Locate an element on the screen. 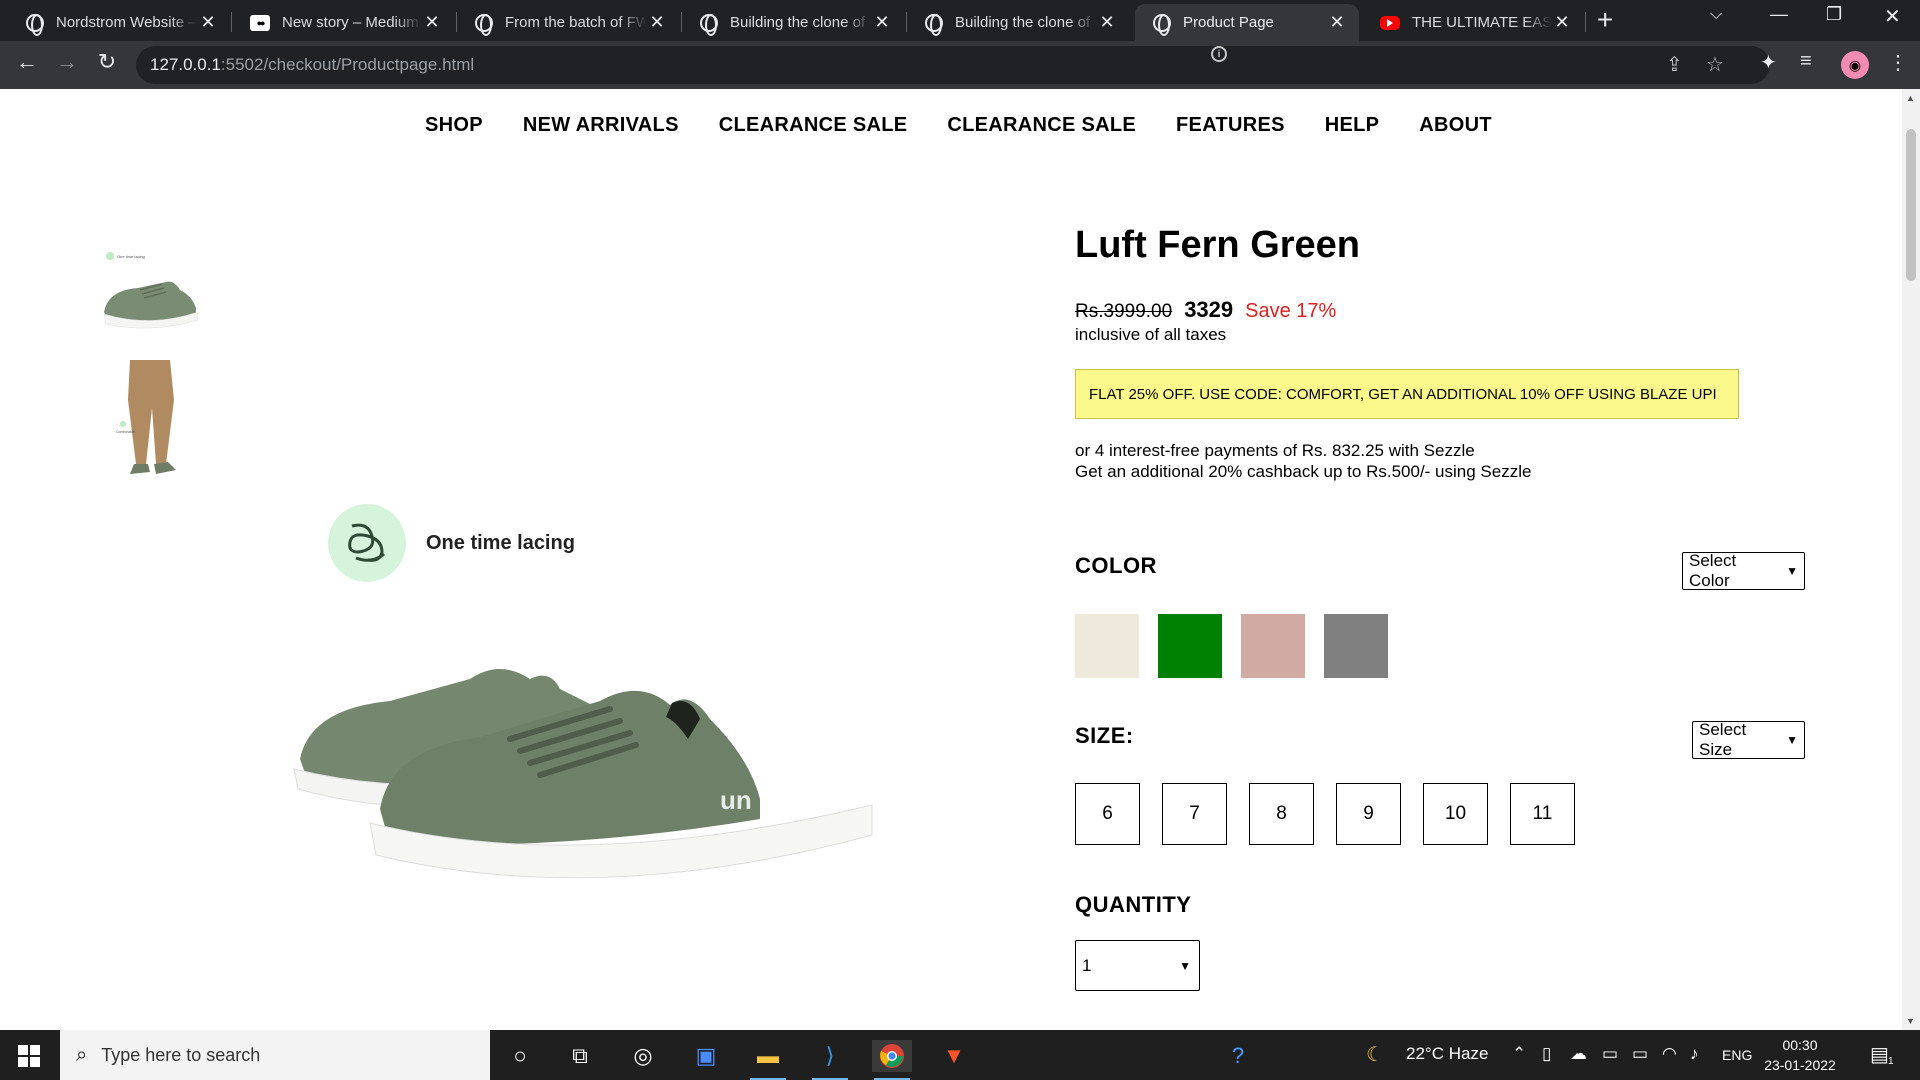 Image resolution: width=1920 pixels, height=1080 pixels. task-view-icon: ⧉ is located at coordinates (580, 1056).